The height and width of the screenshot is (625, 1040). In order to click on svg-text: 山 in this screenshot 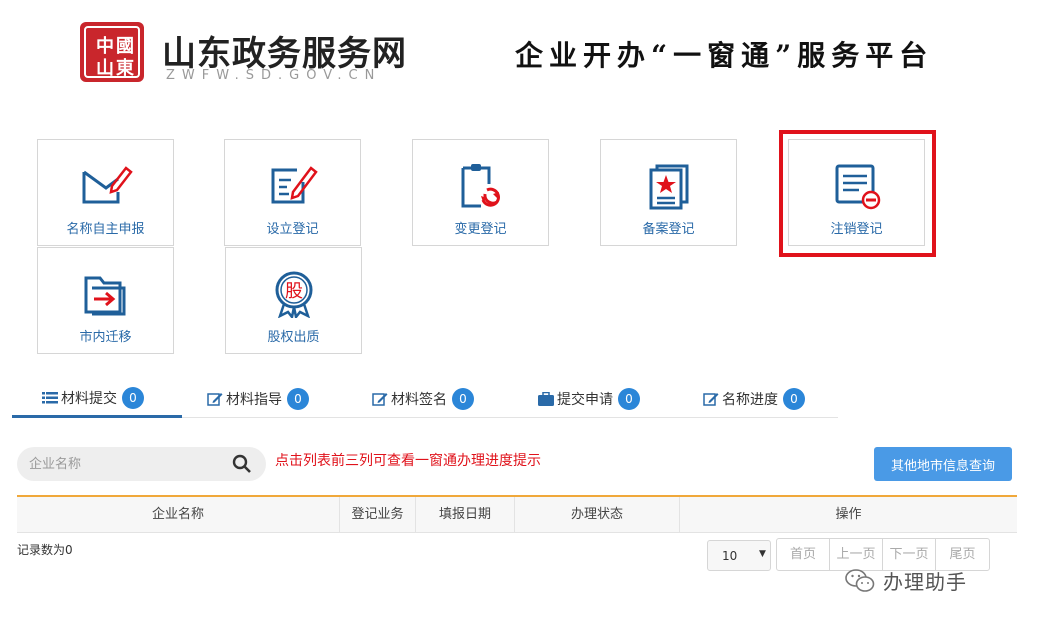, I will do `click(105, 68)`.